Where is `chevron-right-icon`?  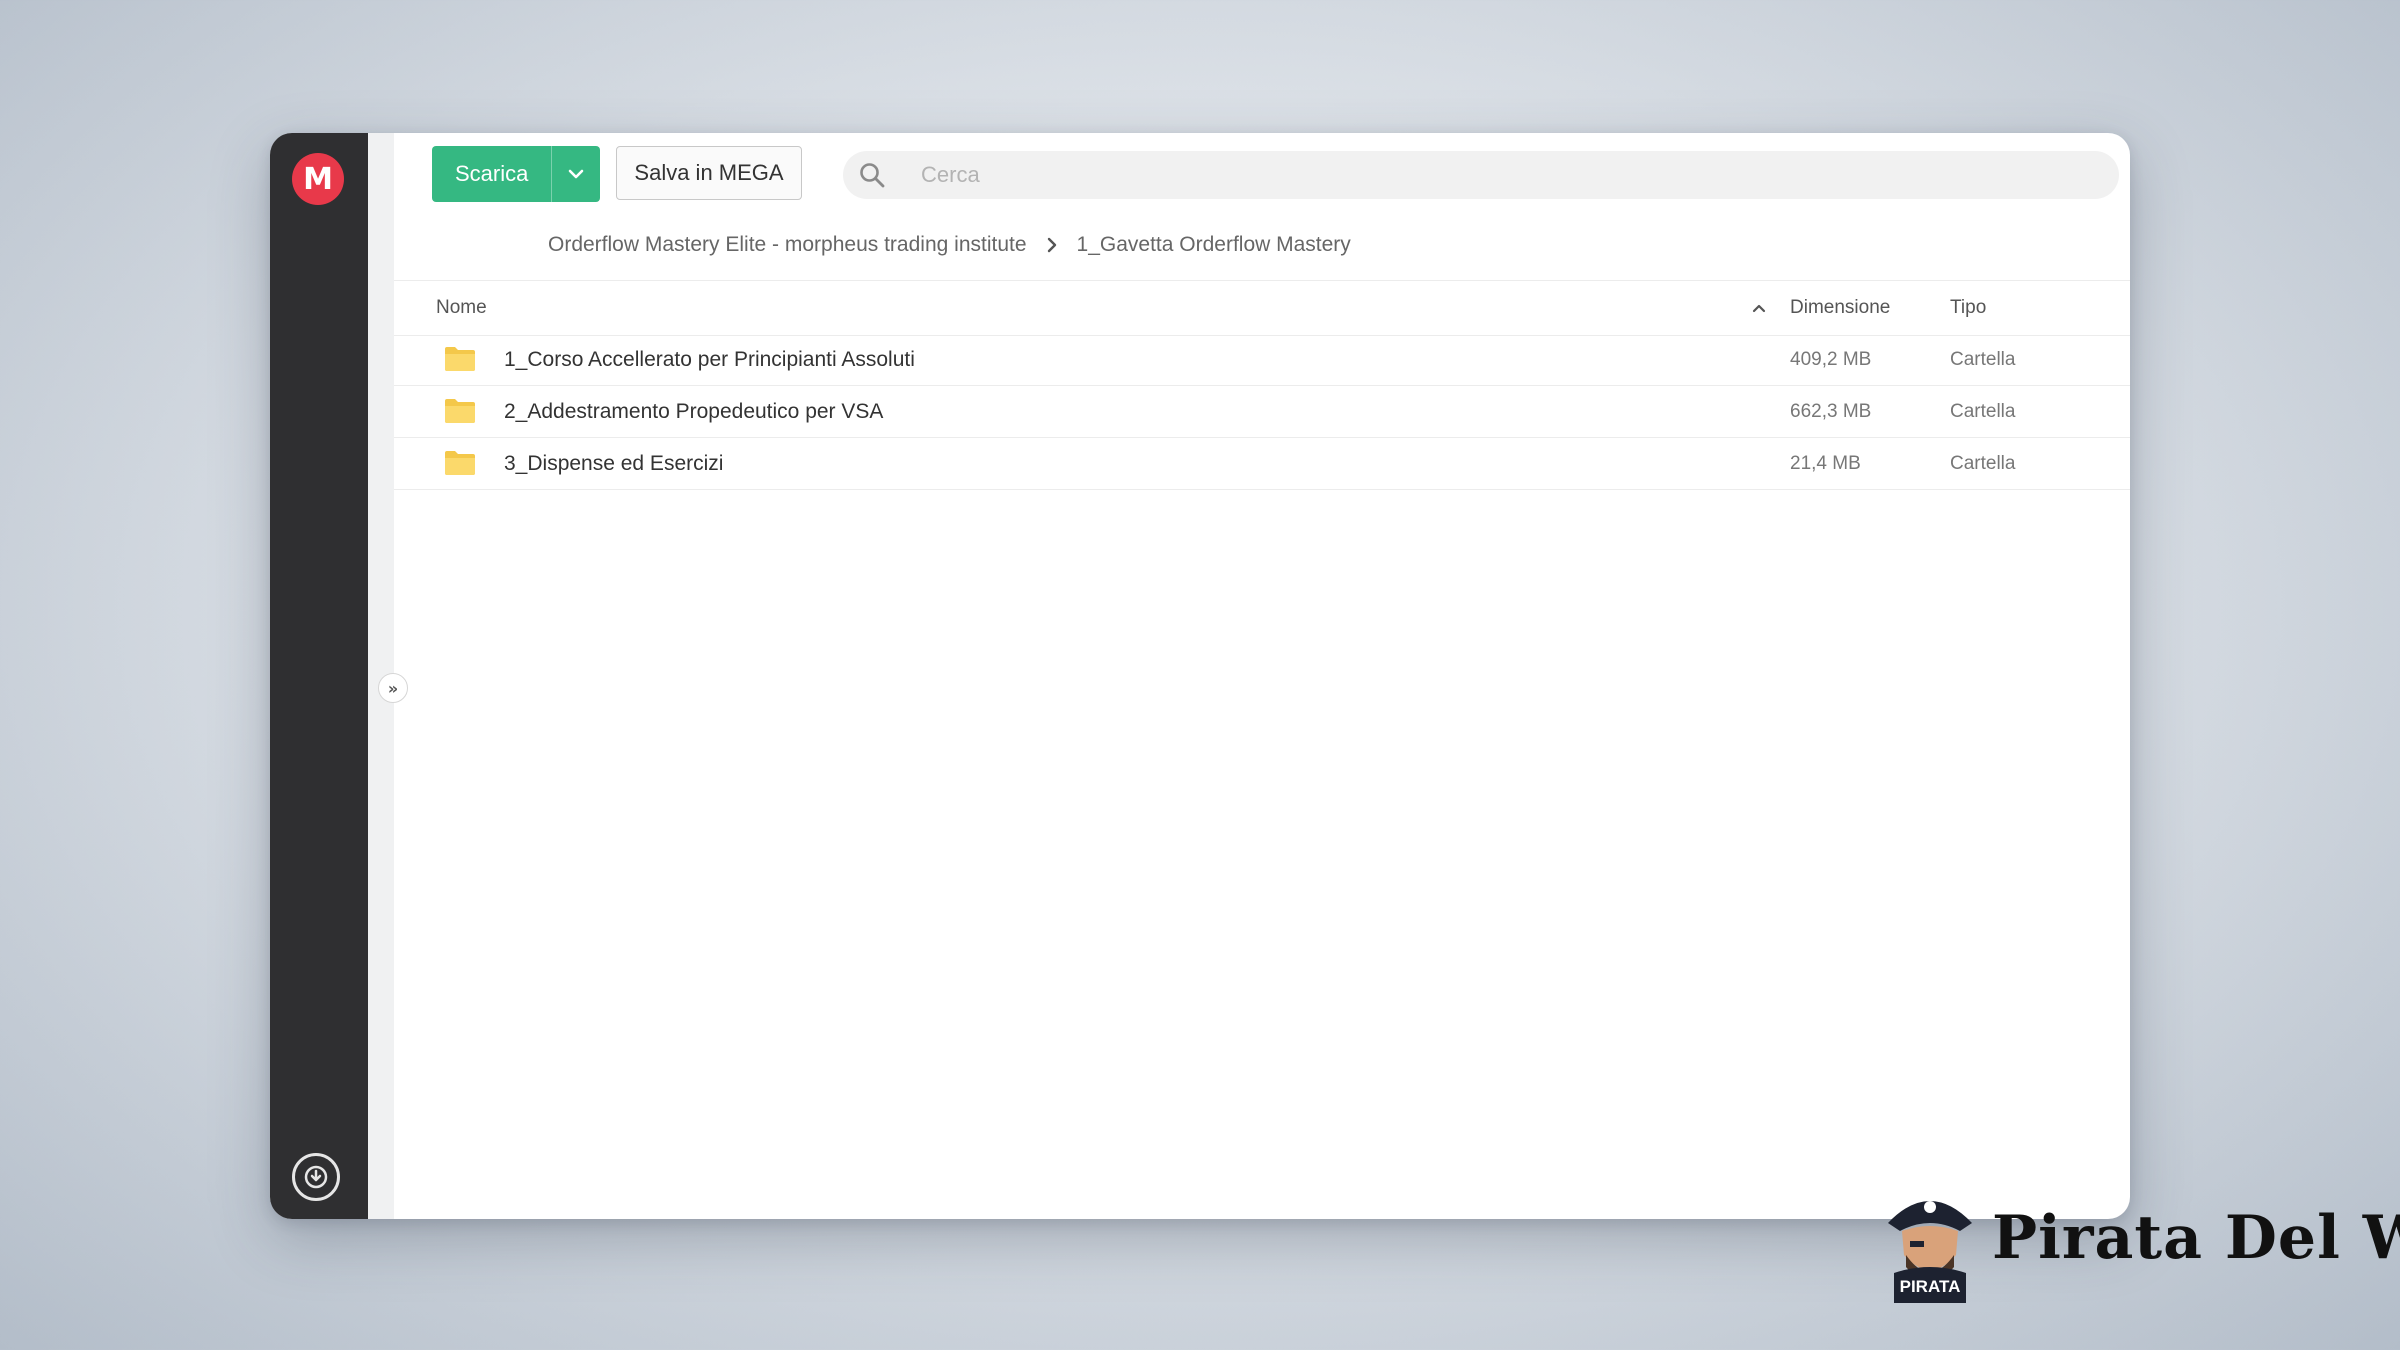 chevron-right-icon is located at coordinates (1052, 245).